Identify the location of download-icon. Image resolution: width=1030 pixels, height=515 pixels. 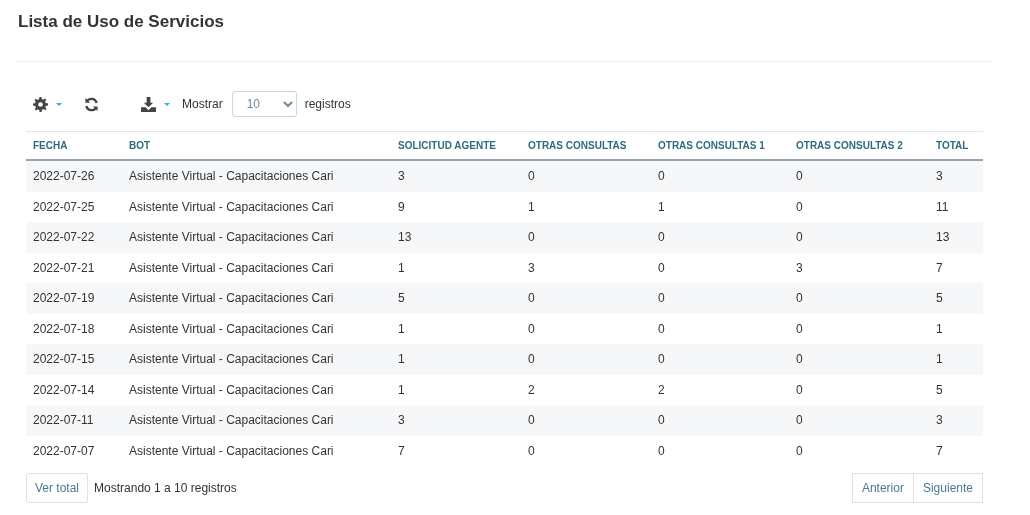
(148, 104).